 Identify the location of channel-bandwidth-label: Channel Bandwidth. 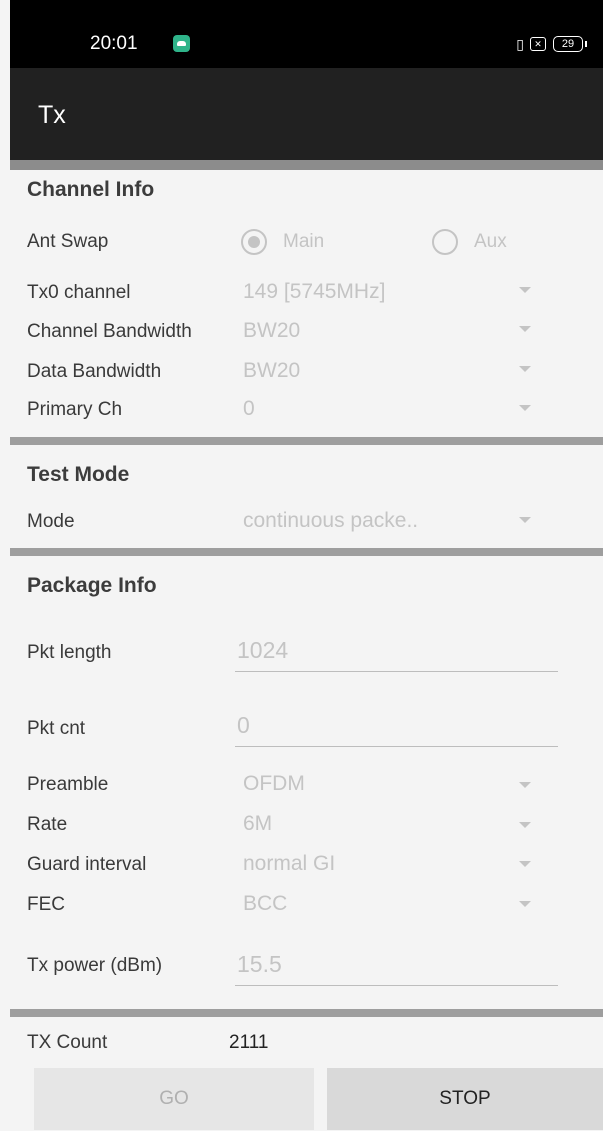
(109, 331).